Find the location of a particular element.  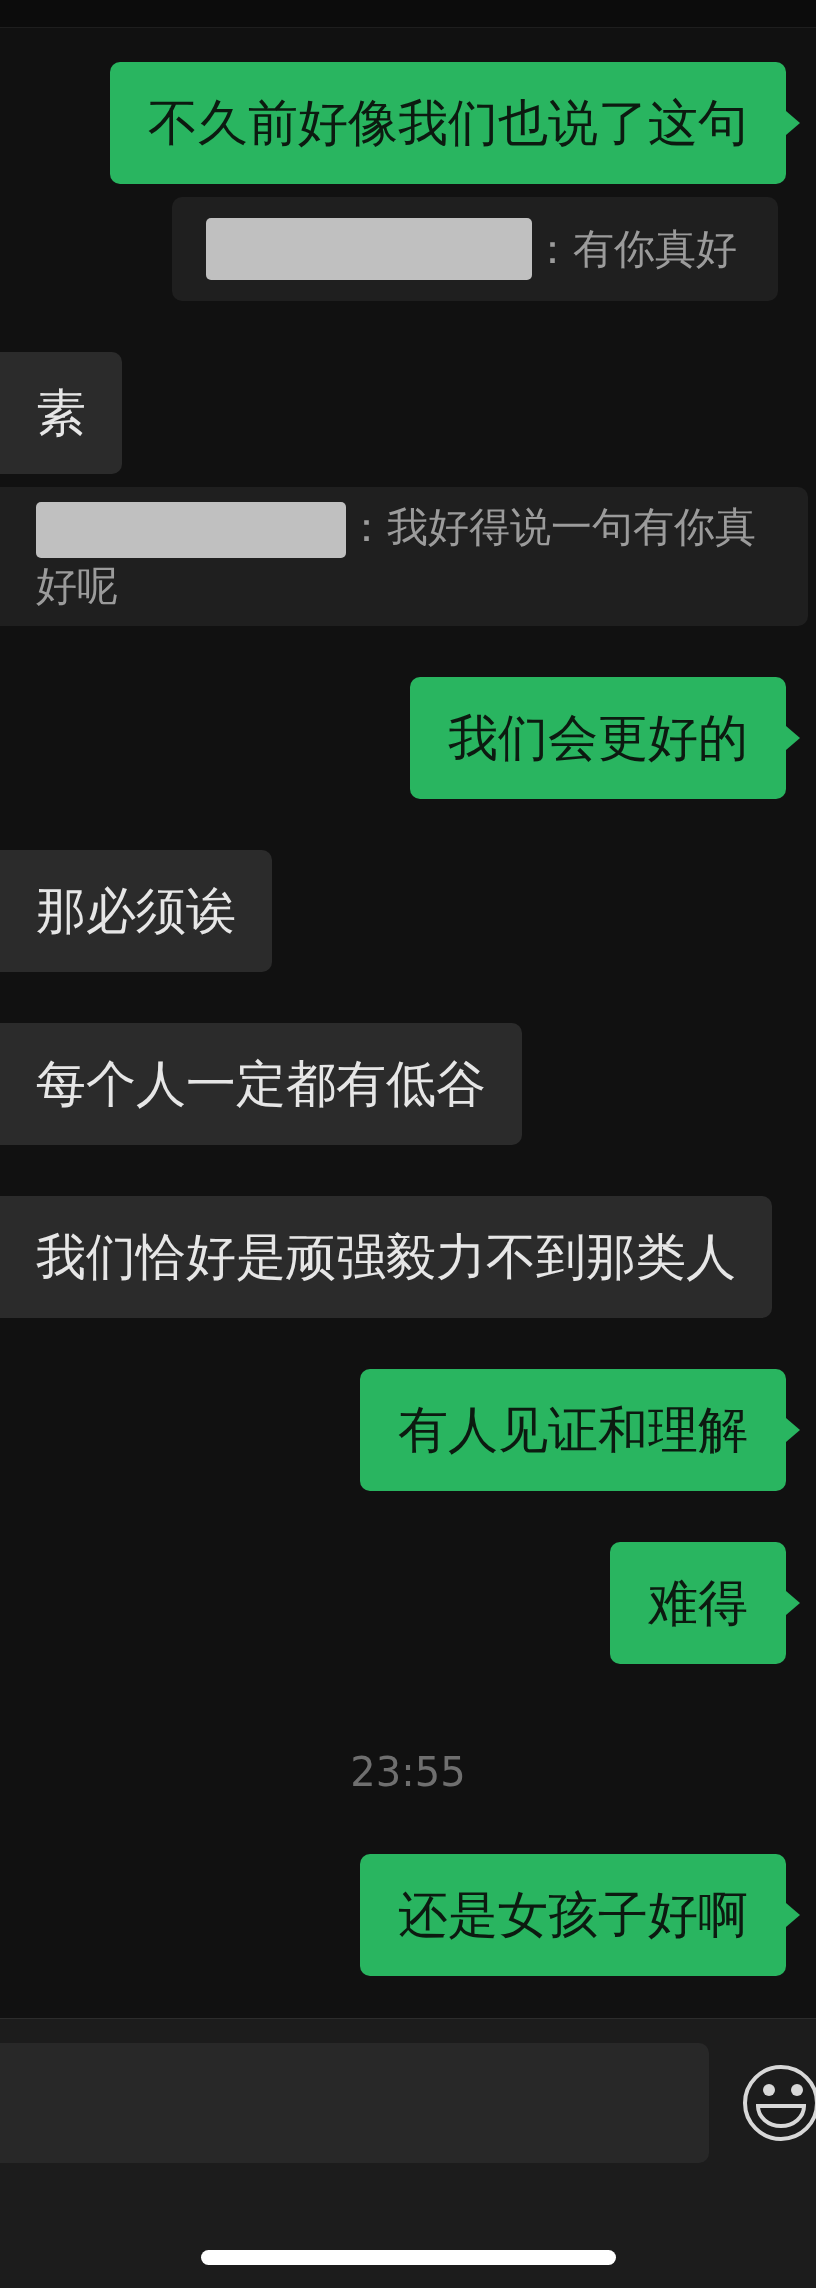

message-bubble: 素 is located at coordinates (61, 413).